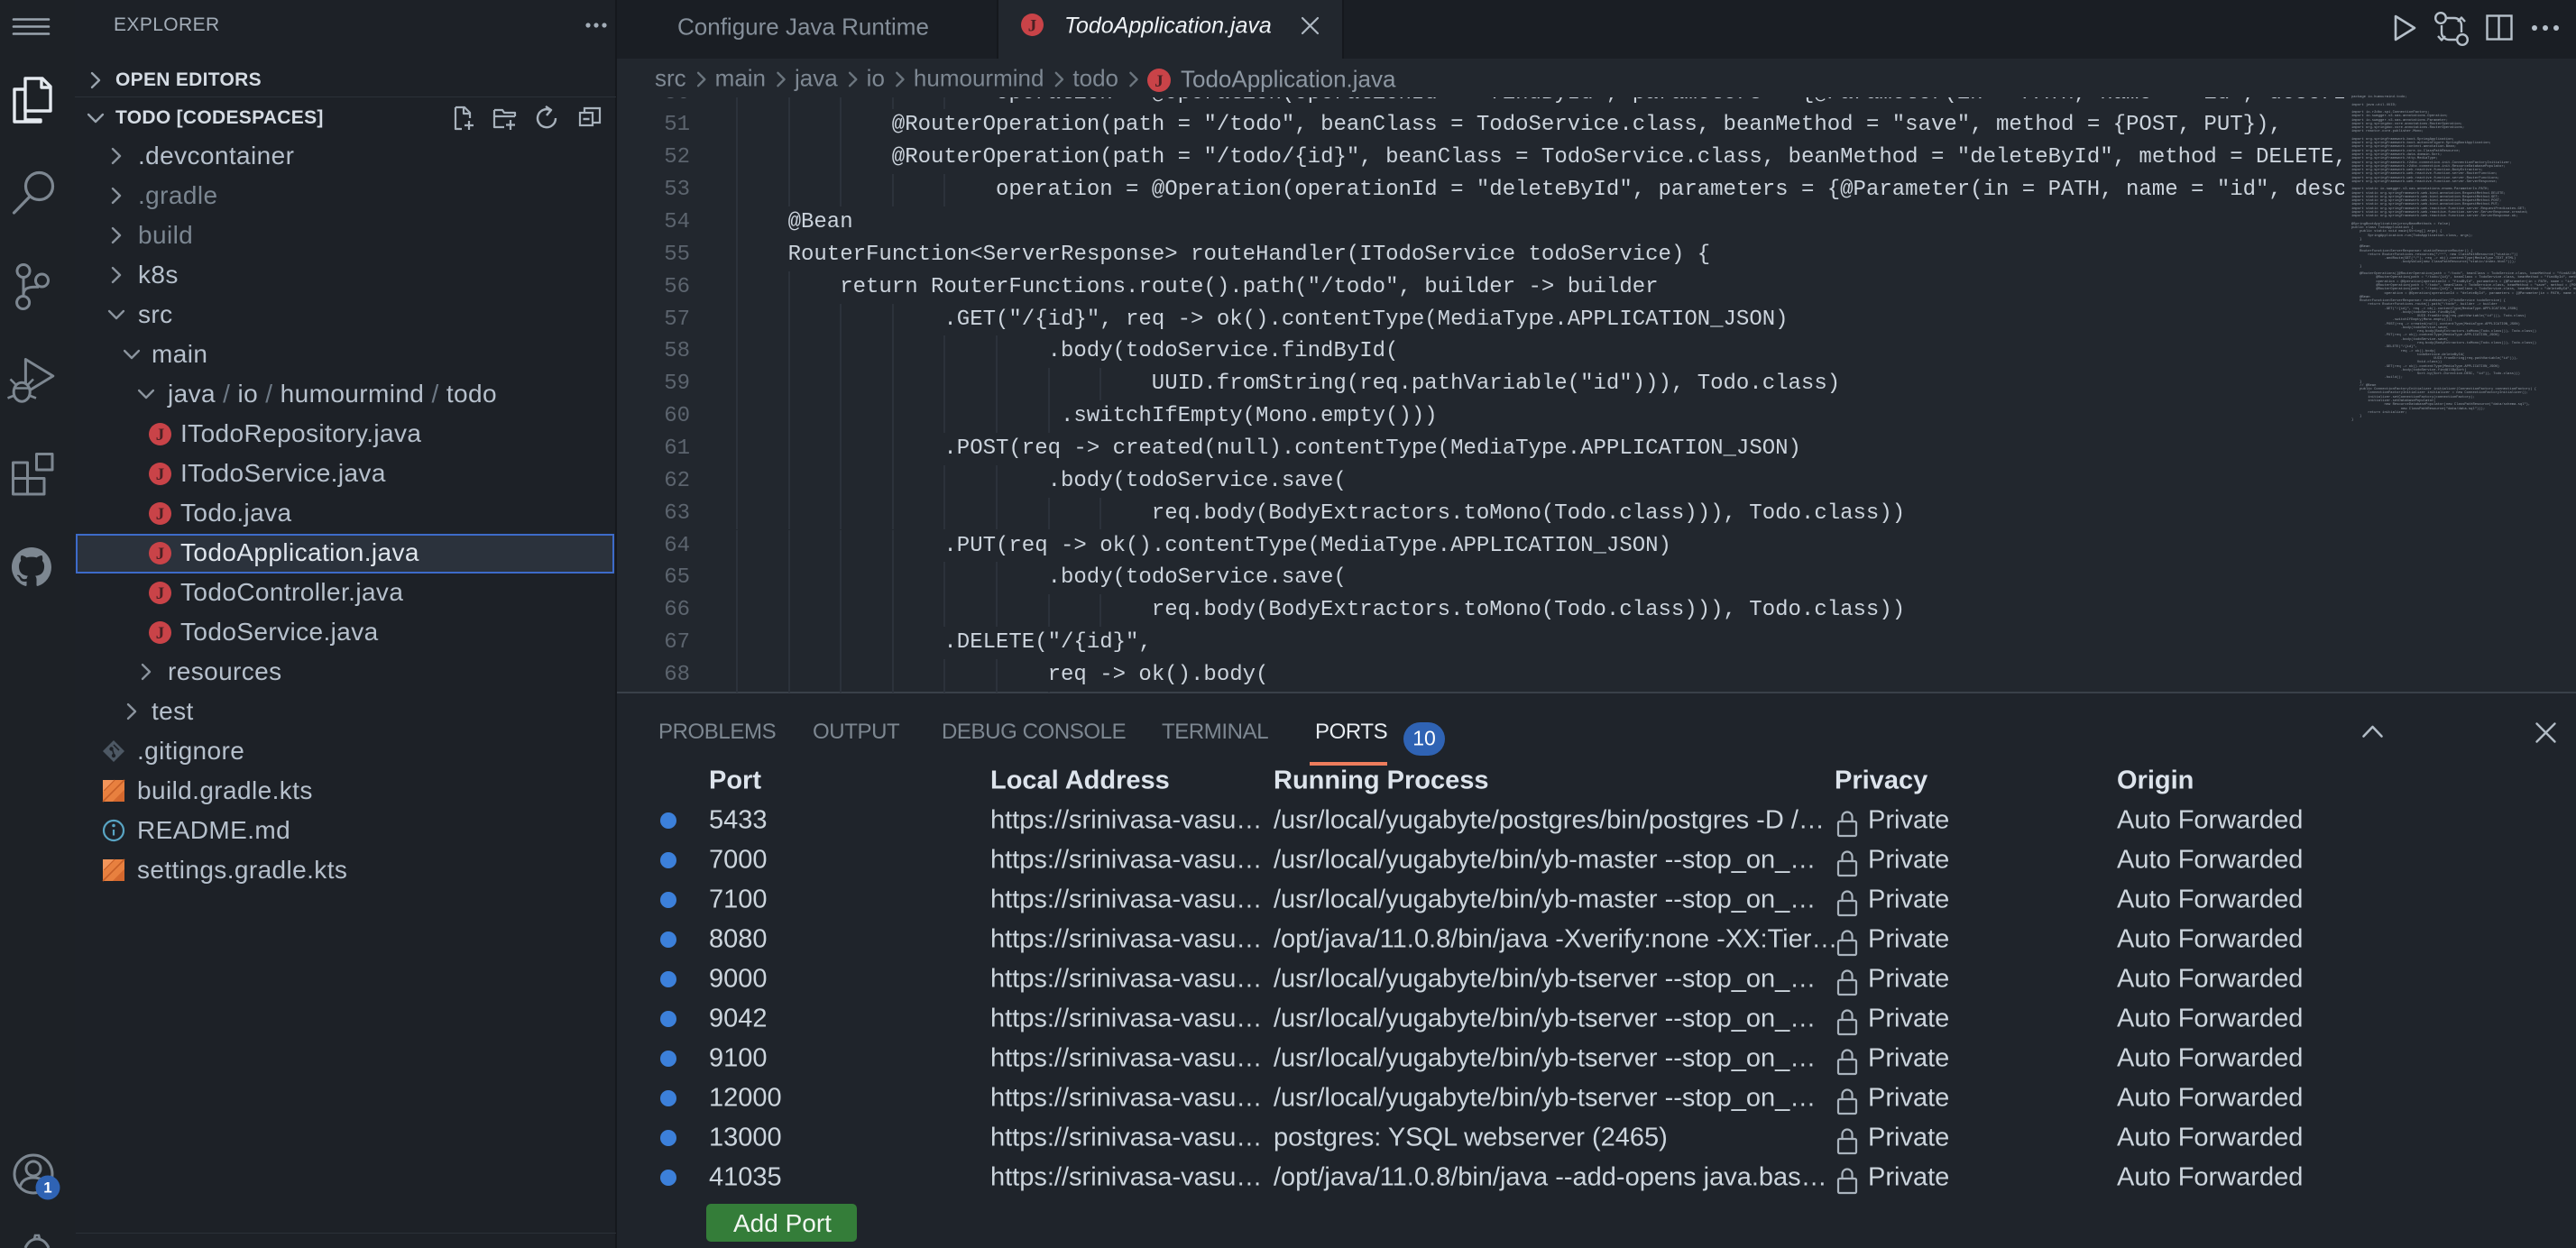  Describe the element at coordinates (1159, 81) in the screenshot. I see `svg-text: J` at that location.